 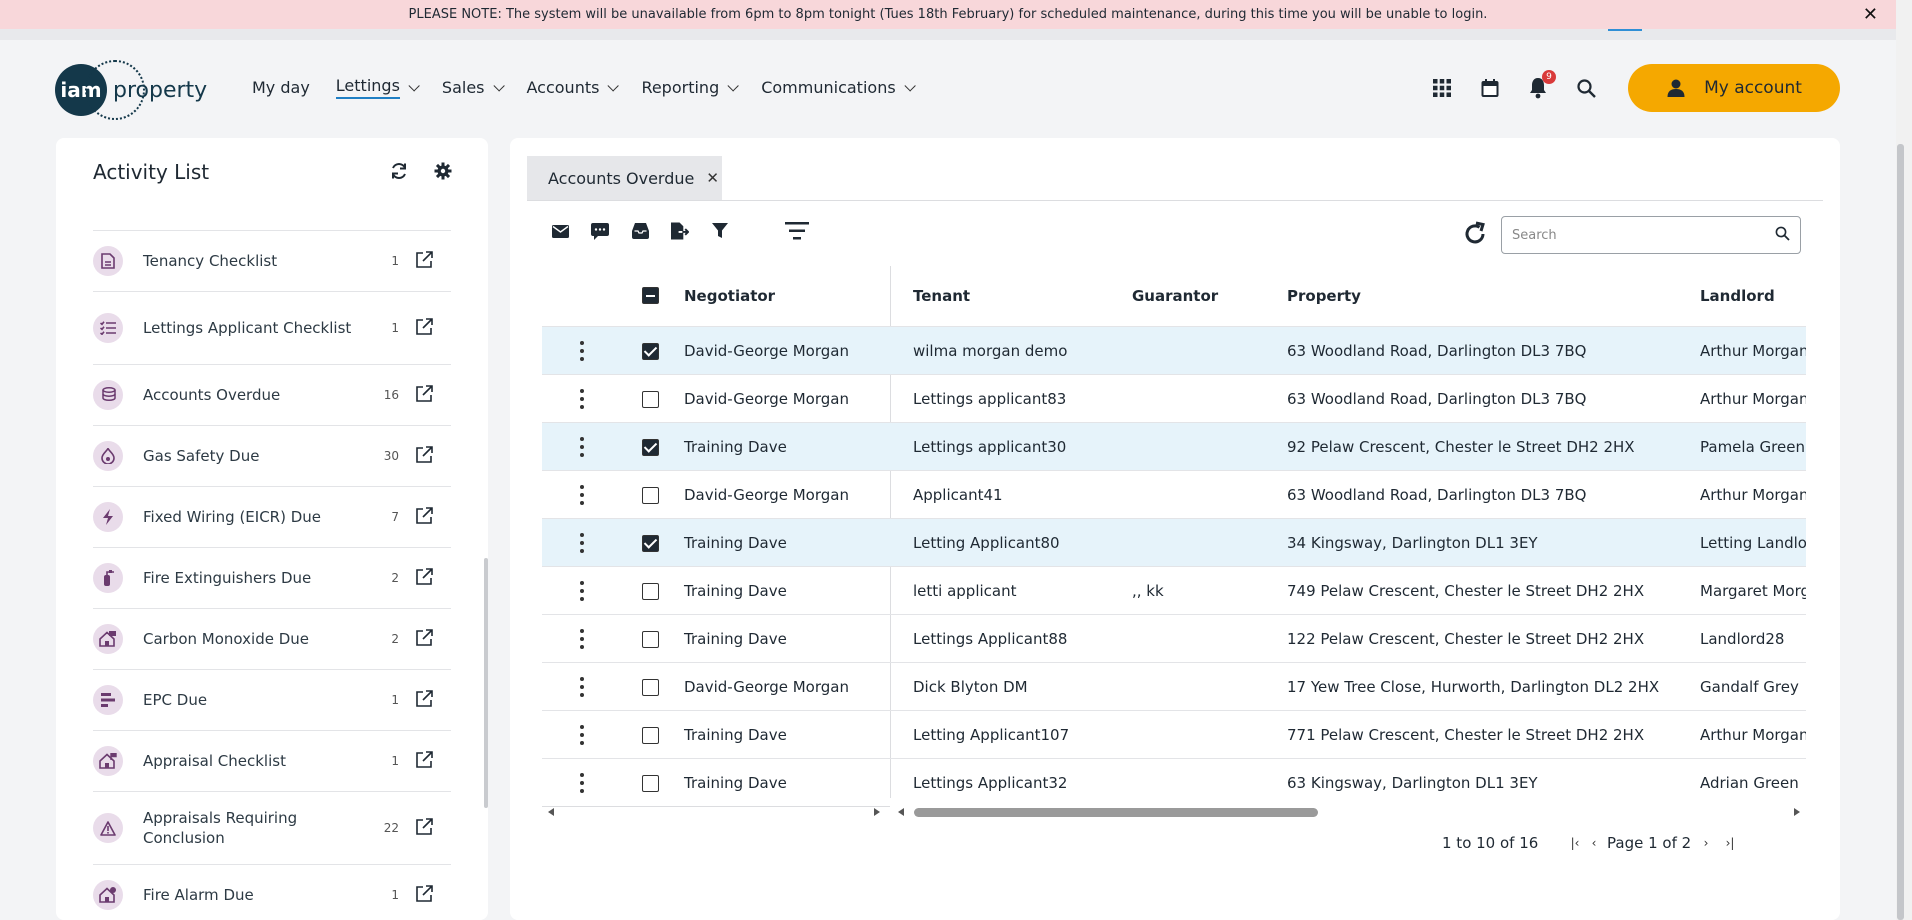 I want to click on nav-item-reporting: Reporting, so click(x=690, y=87).